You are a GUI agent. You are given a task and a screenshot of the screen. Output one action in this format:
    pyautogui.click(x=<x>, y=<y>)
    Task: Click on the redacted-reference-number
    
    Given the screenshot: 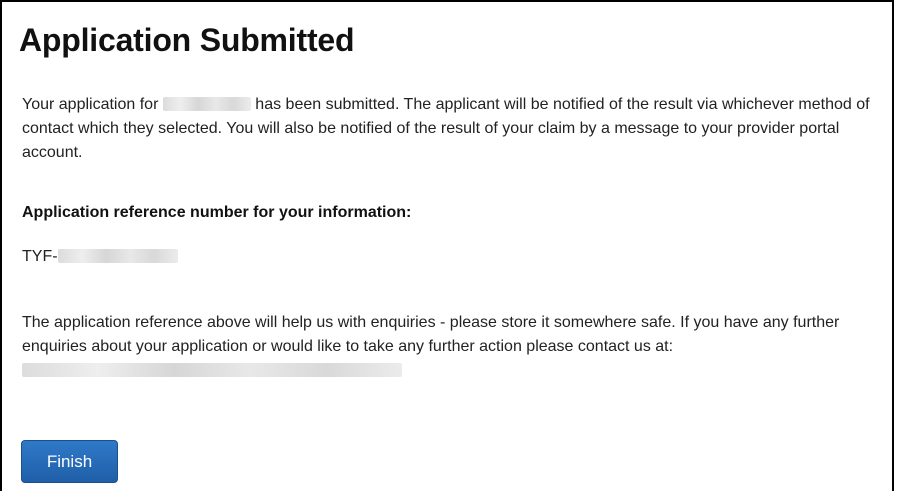 What is the action you would take?
    pyautogui.click(x=117, y=256)
    